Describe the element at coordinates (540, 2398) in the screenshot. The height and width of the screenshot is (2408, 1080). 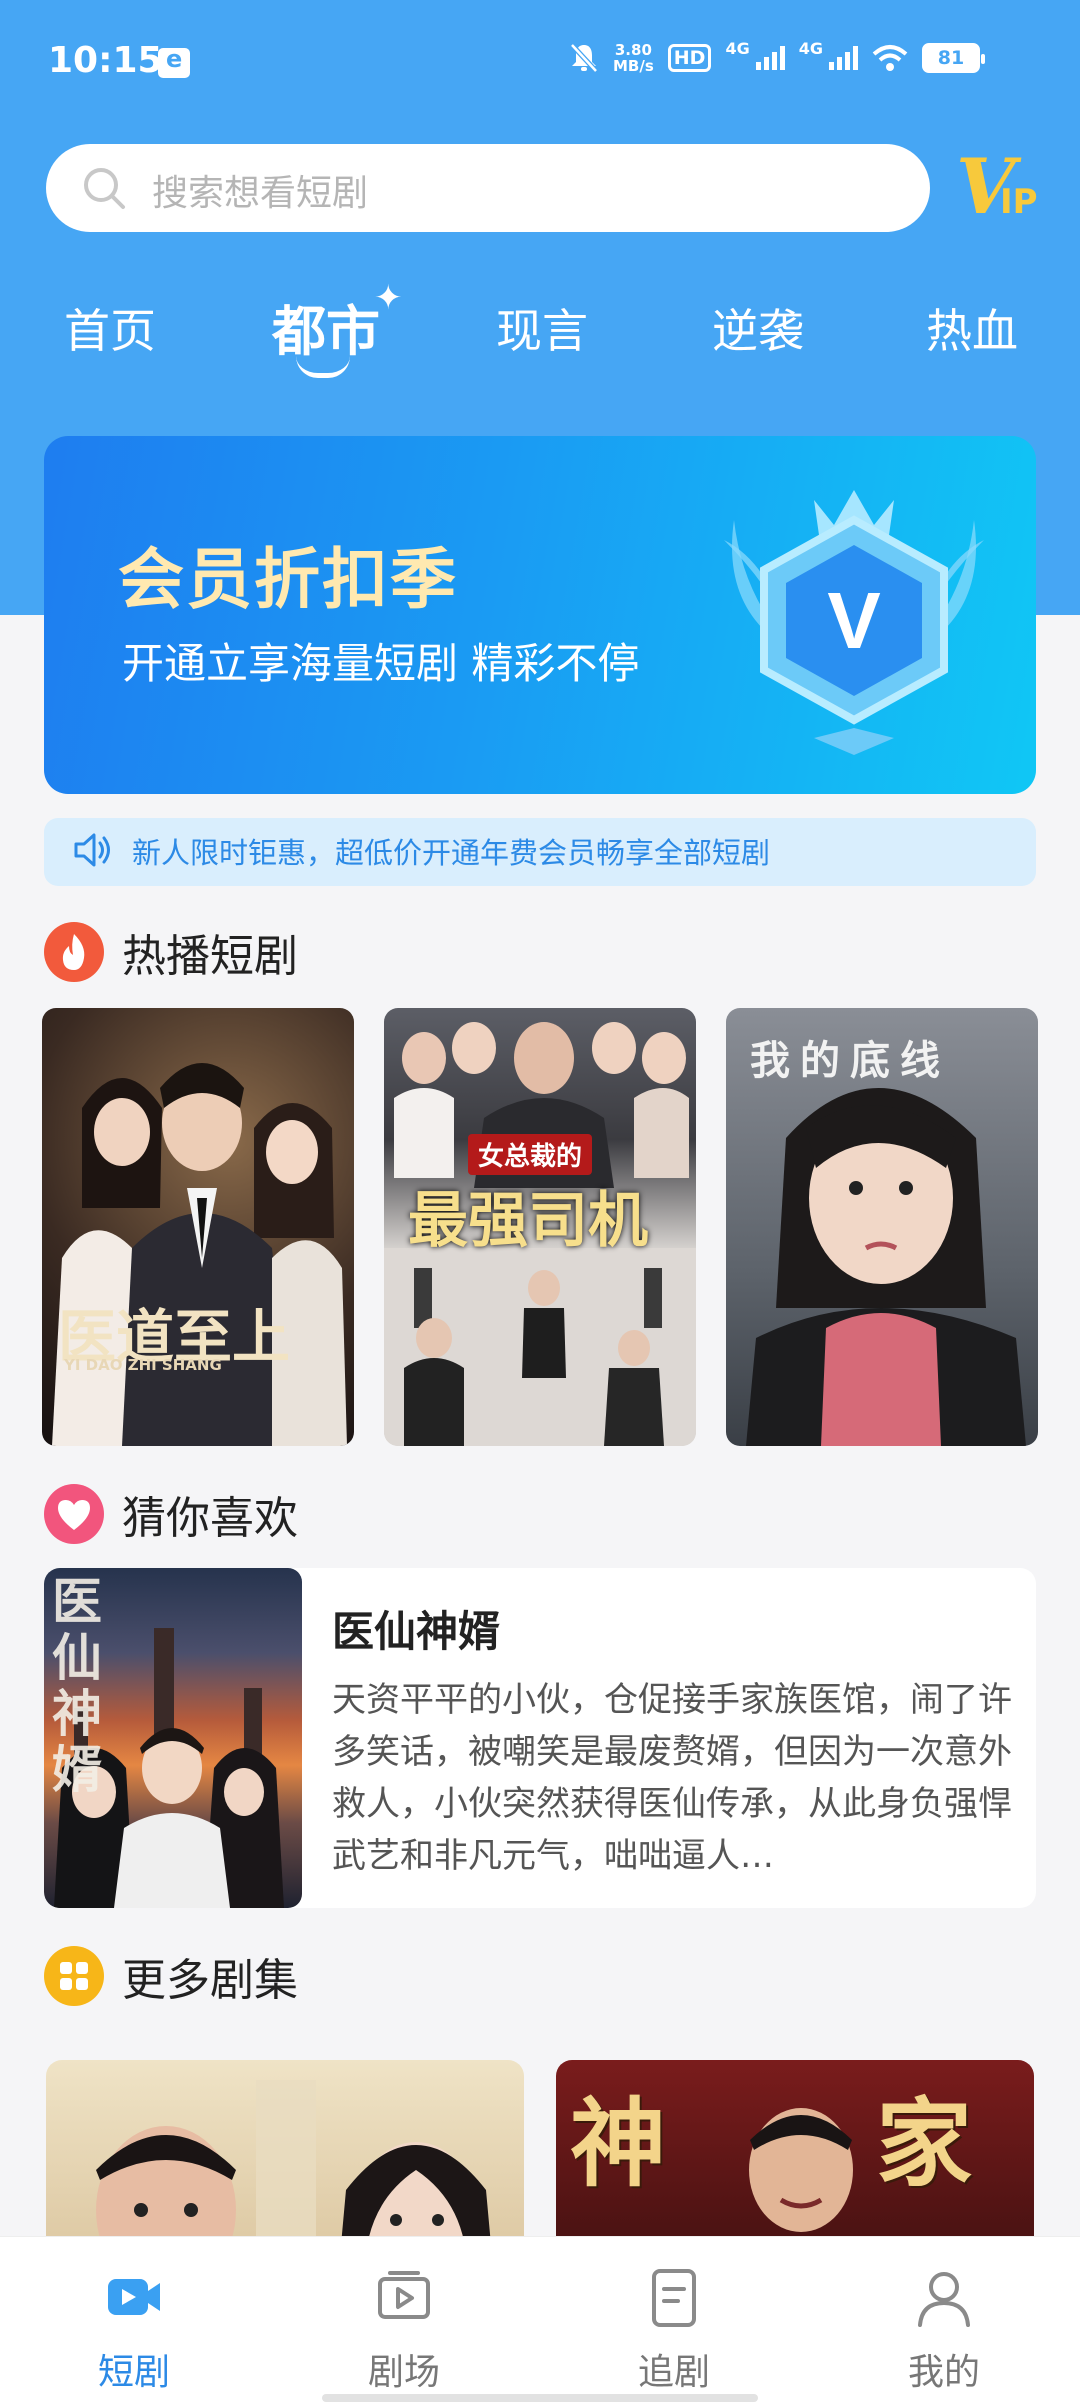
I see `home-indicator` at that location.